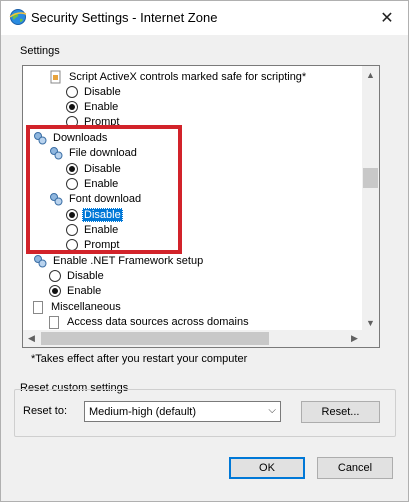 Image resolution: width=409 pixels, height=502 pixels. I want to click on scrollbar-corner, so click(370, 338).